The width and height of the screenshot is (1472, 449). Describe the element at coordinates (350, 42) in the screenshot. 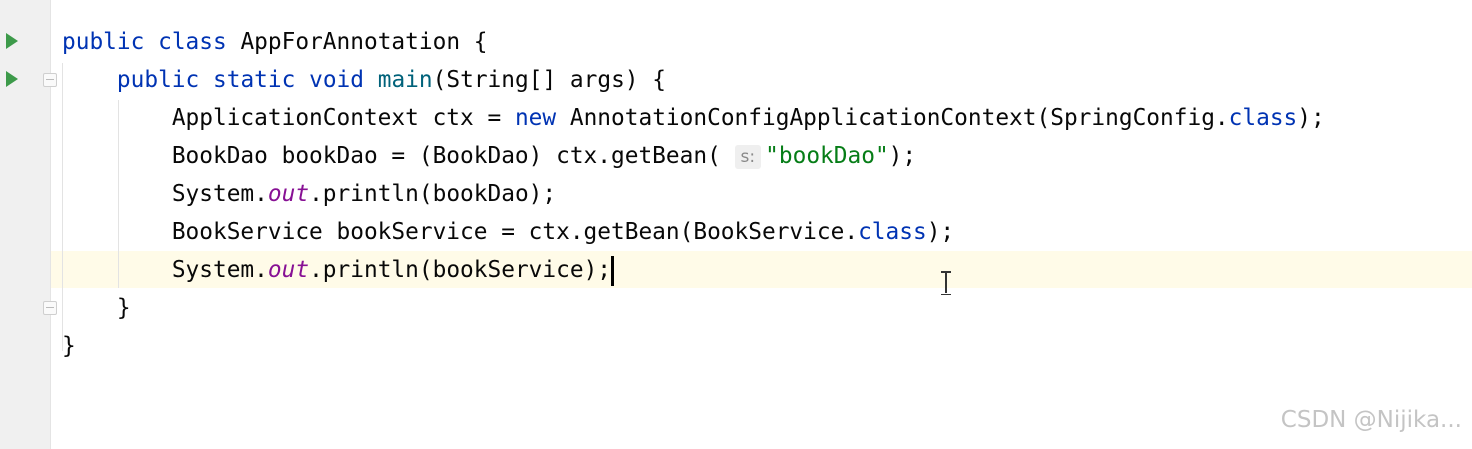

I see `class-name: AppForAnnotation` at that location.